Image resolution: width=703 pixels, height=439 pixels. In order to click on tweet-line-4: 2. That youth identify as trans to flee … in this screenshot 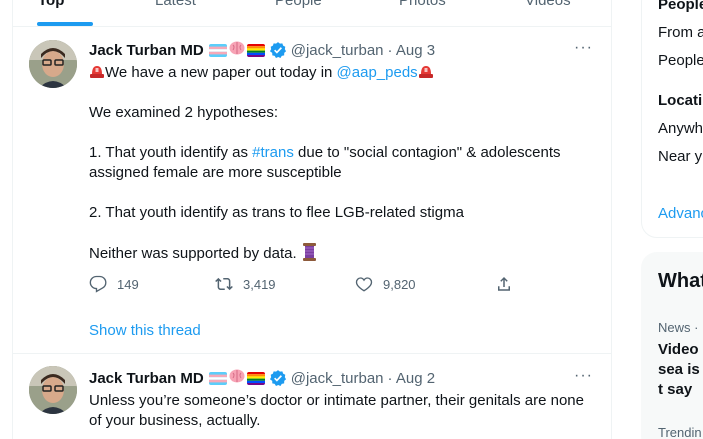, I will do `click(276, 212)`.